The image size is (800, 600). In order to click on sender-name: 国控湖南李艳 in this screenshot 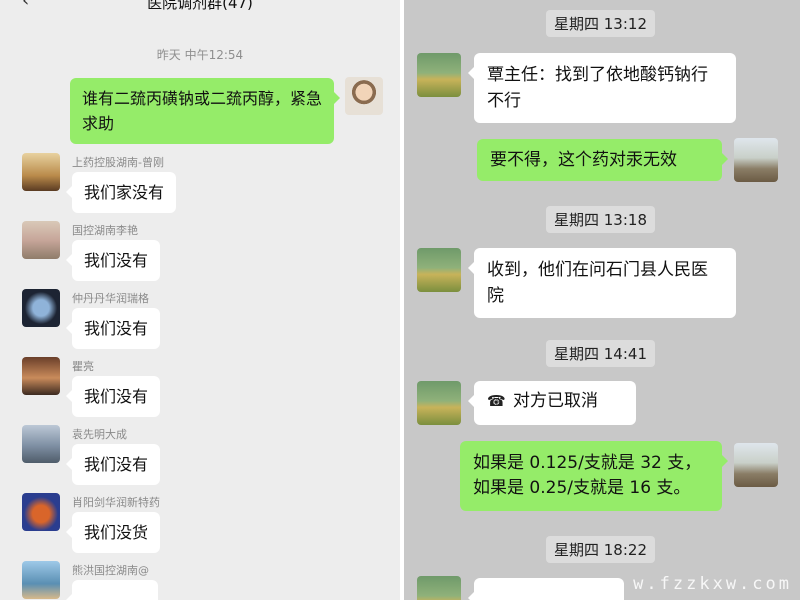, I will do `click(105, 230)`.